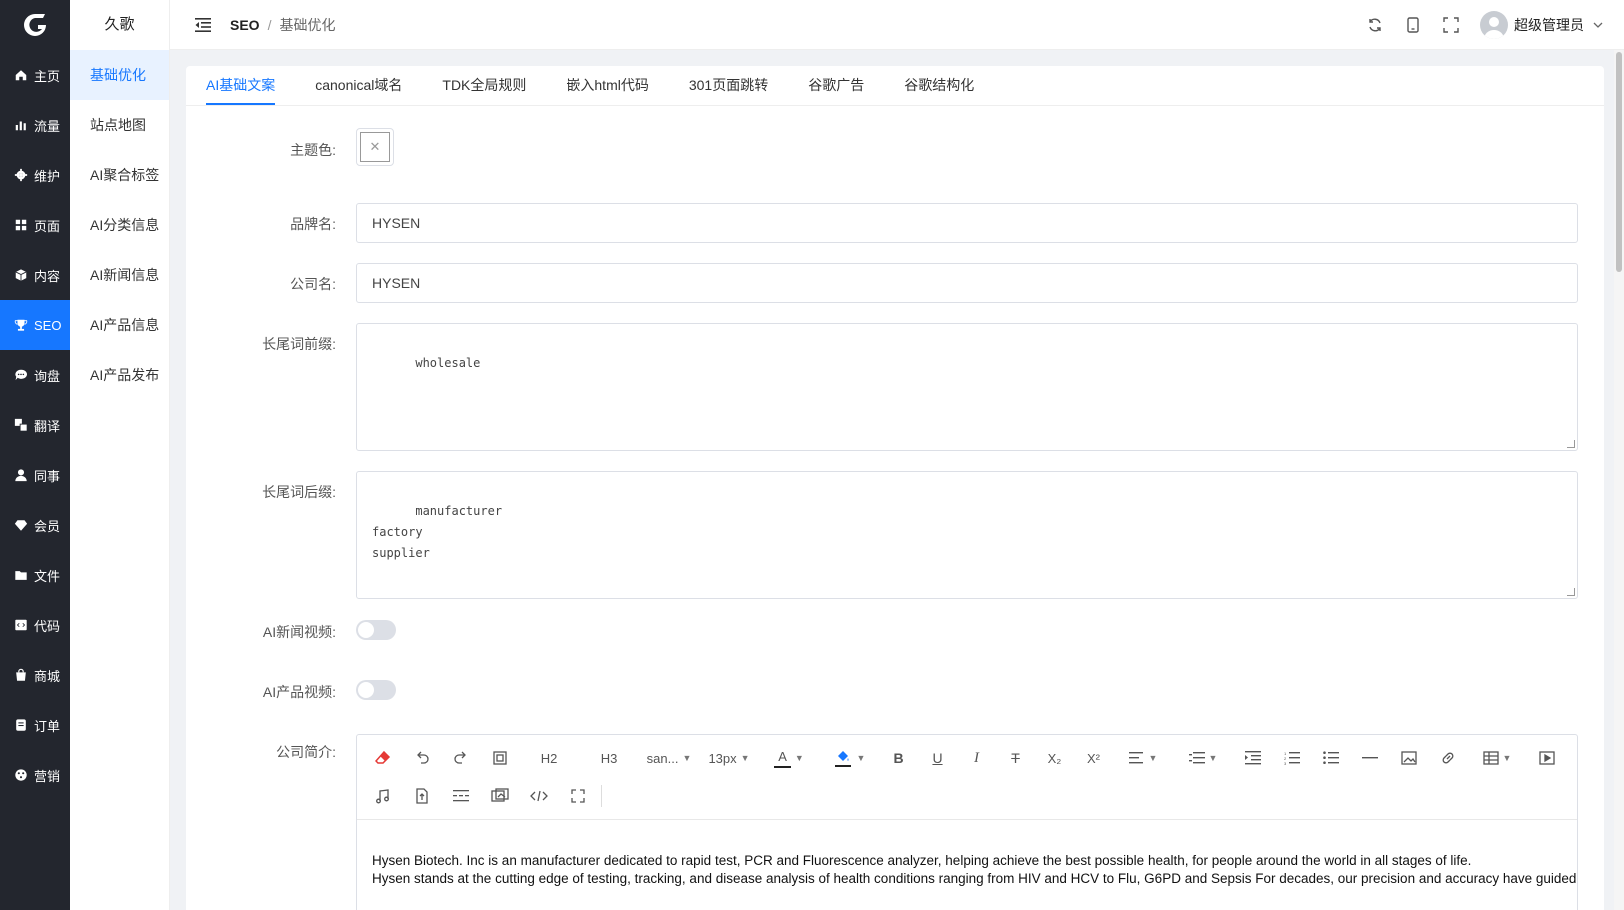 This screenshot has height=910, width=1624. I want to click on subnav-item: AI产品发布, so click(119, 375).